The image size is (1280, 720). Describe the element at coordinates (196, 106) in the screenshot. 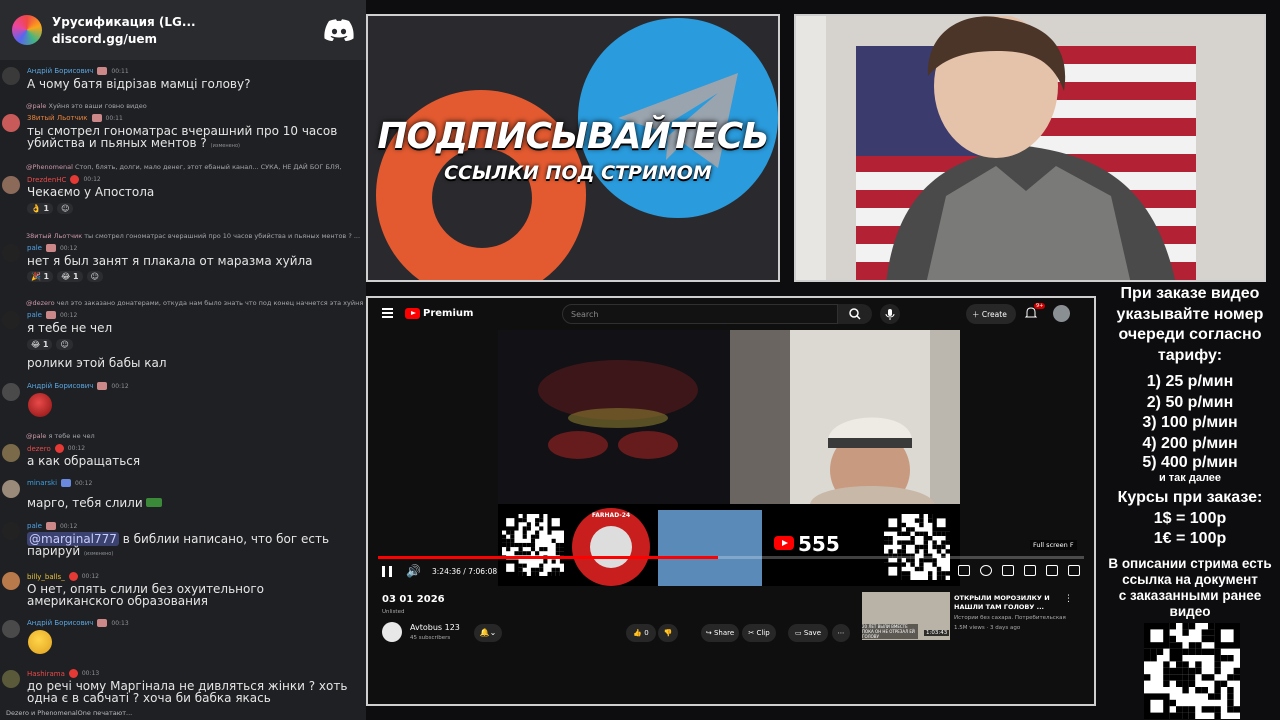

I see `reply-preview: @pale Хуйня это ваши говно видео` at that location.